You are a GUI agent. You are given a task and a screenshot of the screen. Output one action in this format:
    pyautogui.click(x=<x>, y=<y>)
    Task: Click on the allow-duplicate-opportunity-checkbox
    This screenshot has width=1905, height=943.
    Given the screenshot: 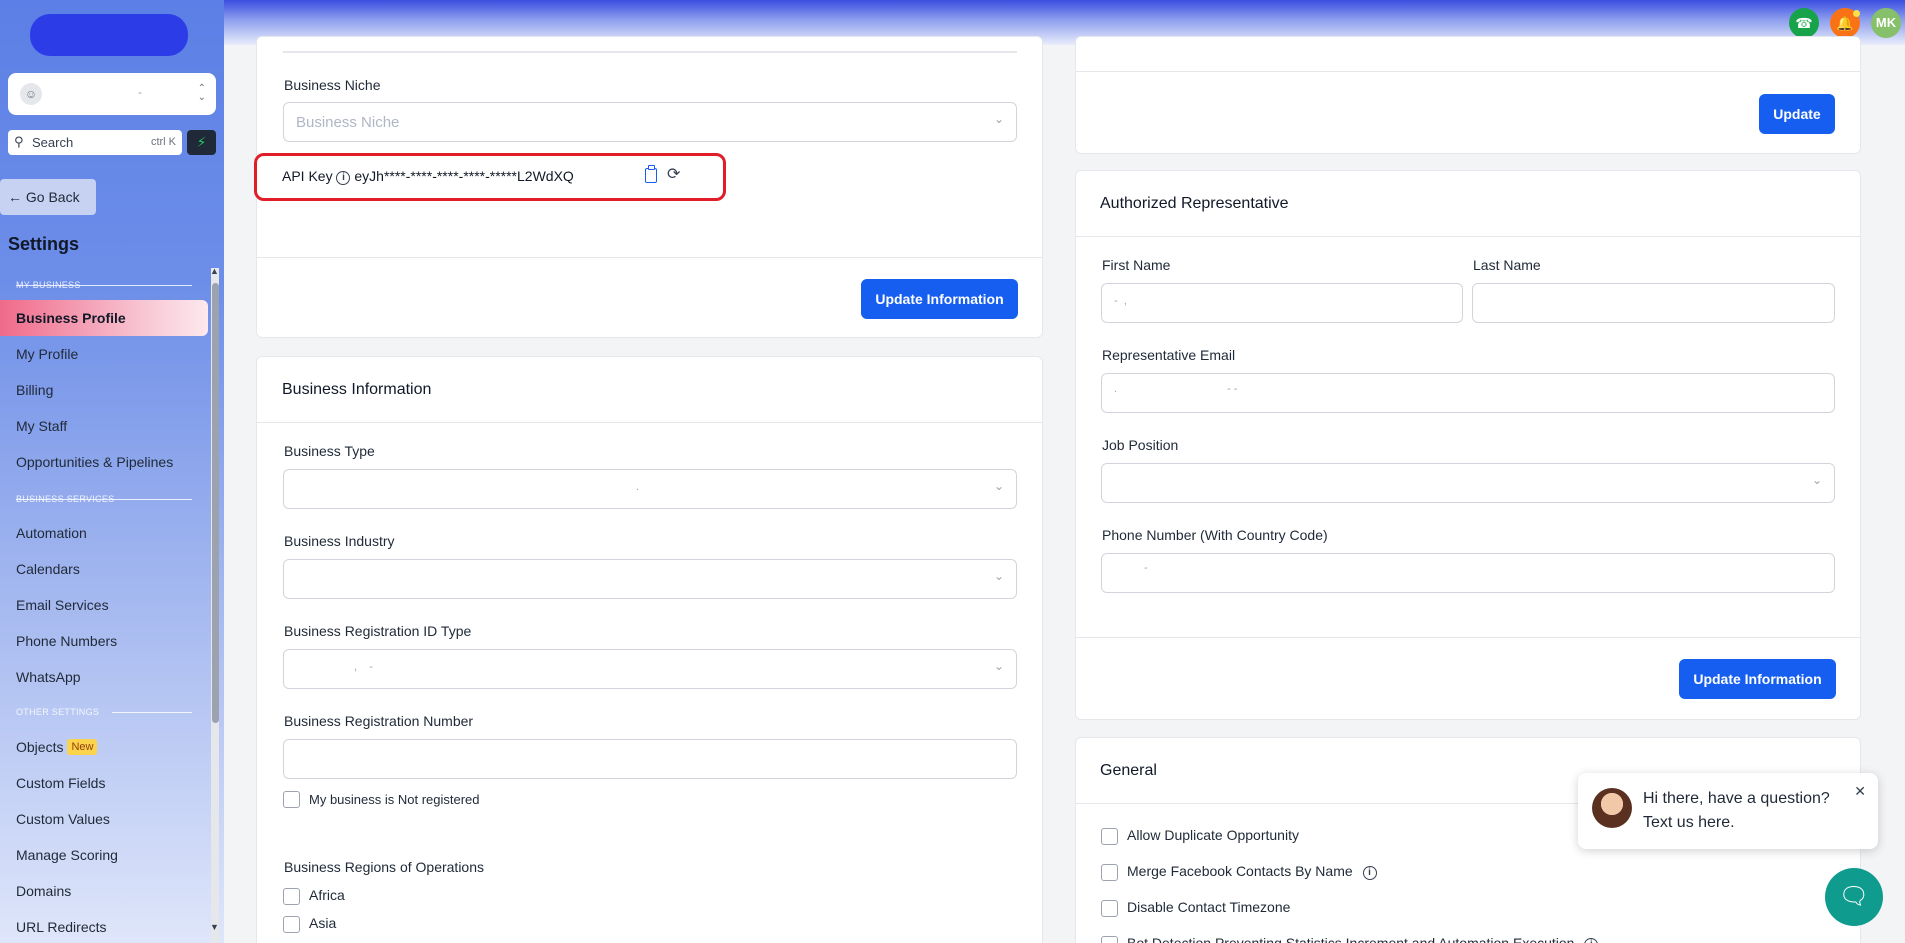 What is the action you would take?
    pyautogui.click(x=1109, y=836)
    